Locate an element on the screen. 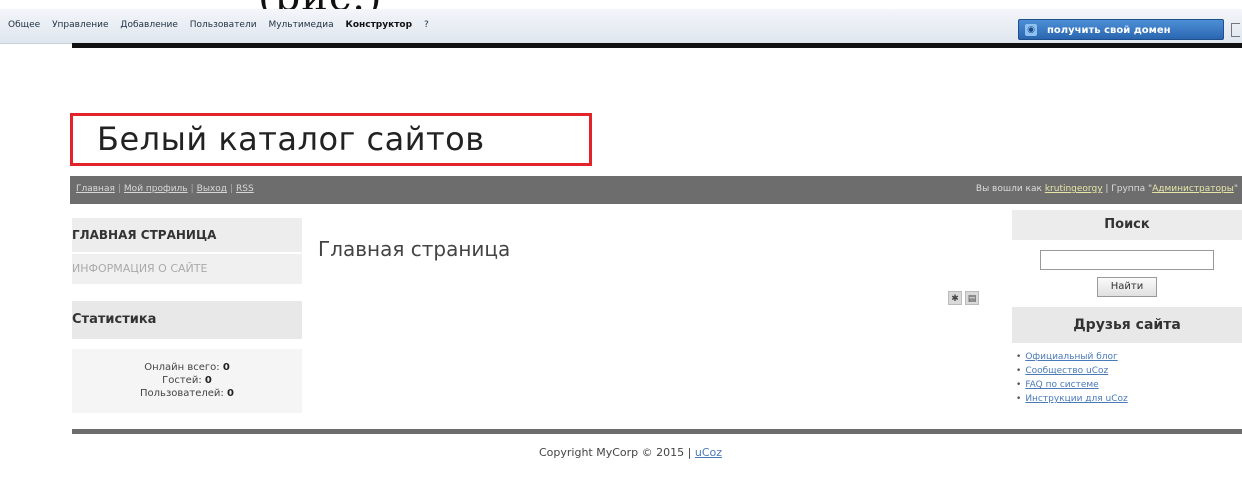  menu-site-info: ИНФОРМАЦИЯ О САЙТЕ is located at coordinates (187, 269).